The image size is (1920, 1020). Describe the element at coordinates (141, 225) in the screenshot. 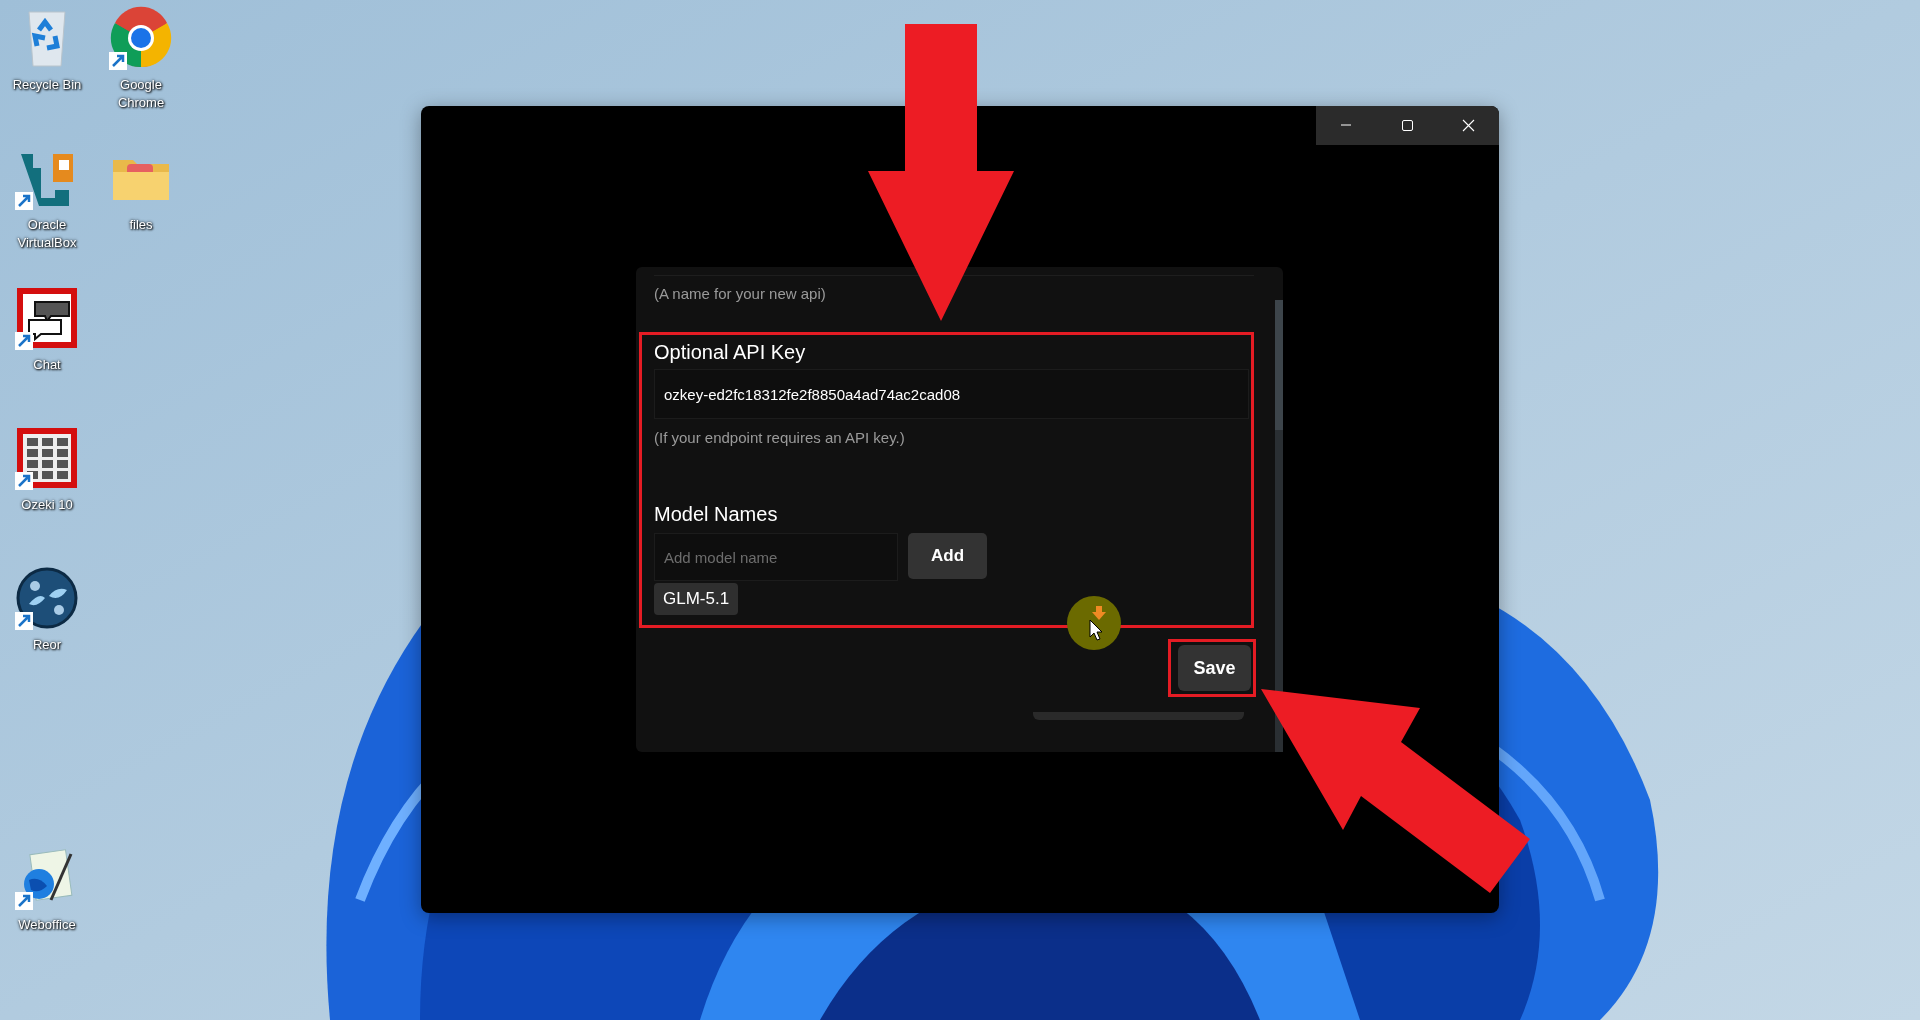

I see `icon-label: files` at that location.